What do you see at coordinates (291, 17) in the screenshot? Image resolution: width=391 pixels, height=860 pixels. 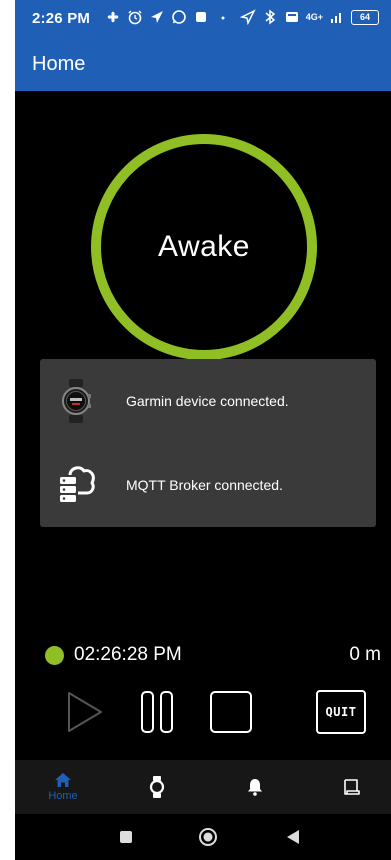 I see `data-saver-icon` at bounding box center [291, 17].